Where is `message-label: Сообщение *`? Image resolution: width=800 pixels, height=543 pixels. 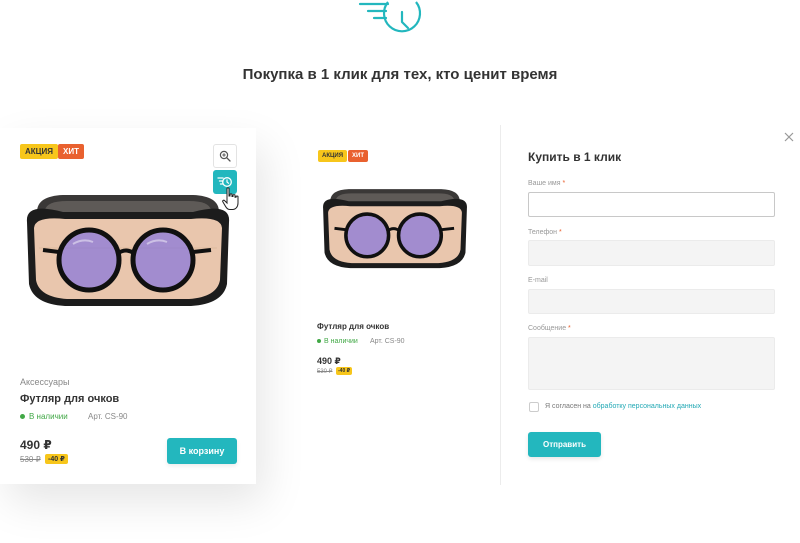 message-label: Сообщение * is located at coordinates (549, 328).